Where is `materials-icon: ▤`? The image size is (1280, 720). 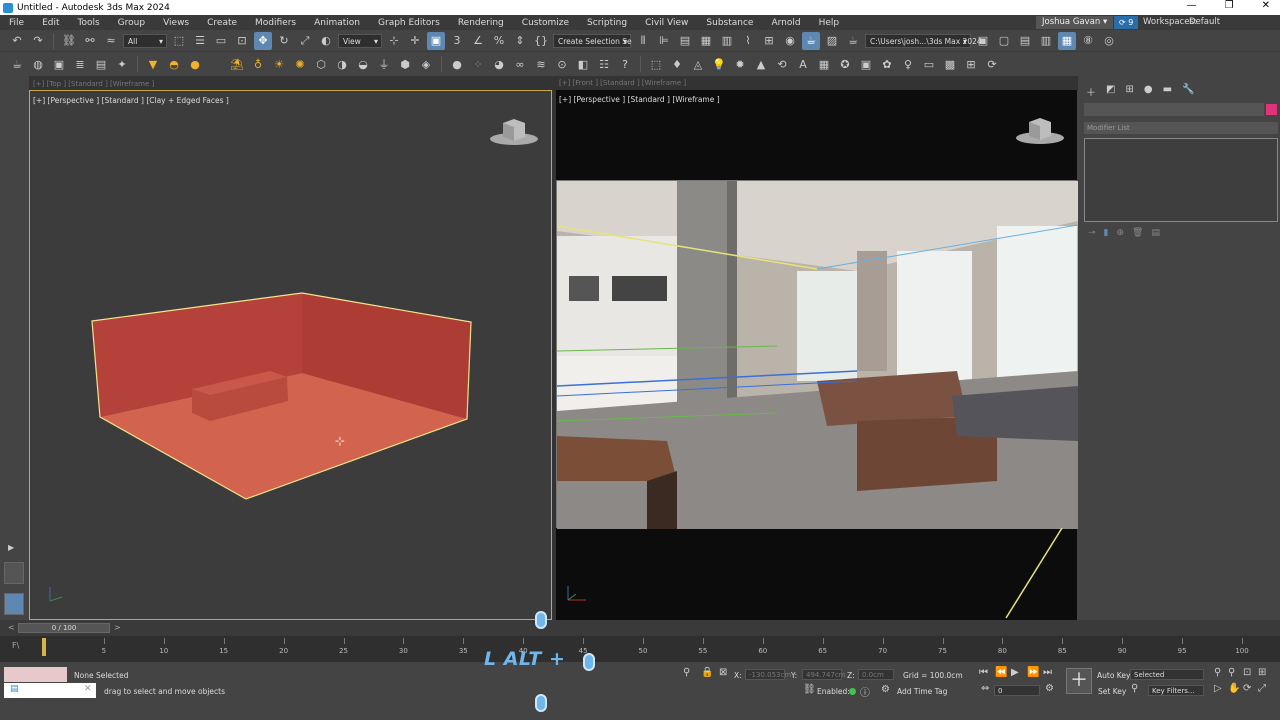 materials-icon: ▤ is located at coordinates (101, 64).